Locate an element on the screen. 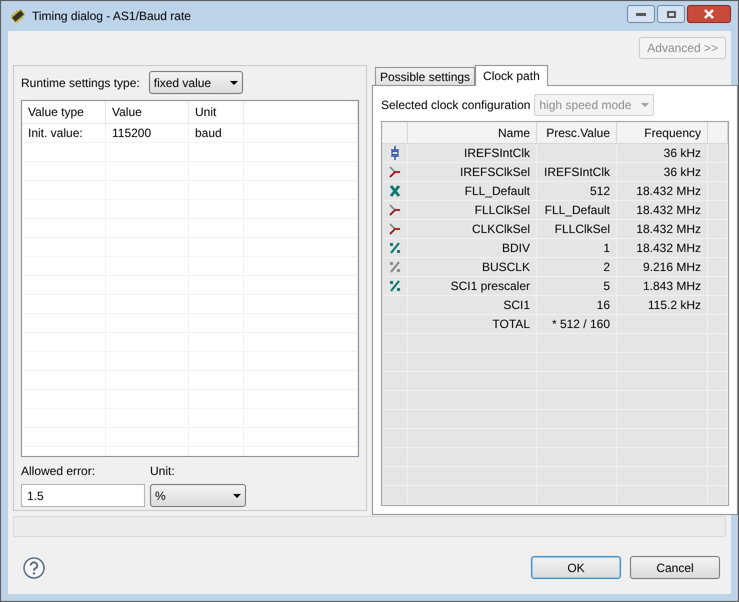 The image size is (739, 602). table-cell: 115.2 kHz is located at coordinates (662, 305).